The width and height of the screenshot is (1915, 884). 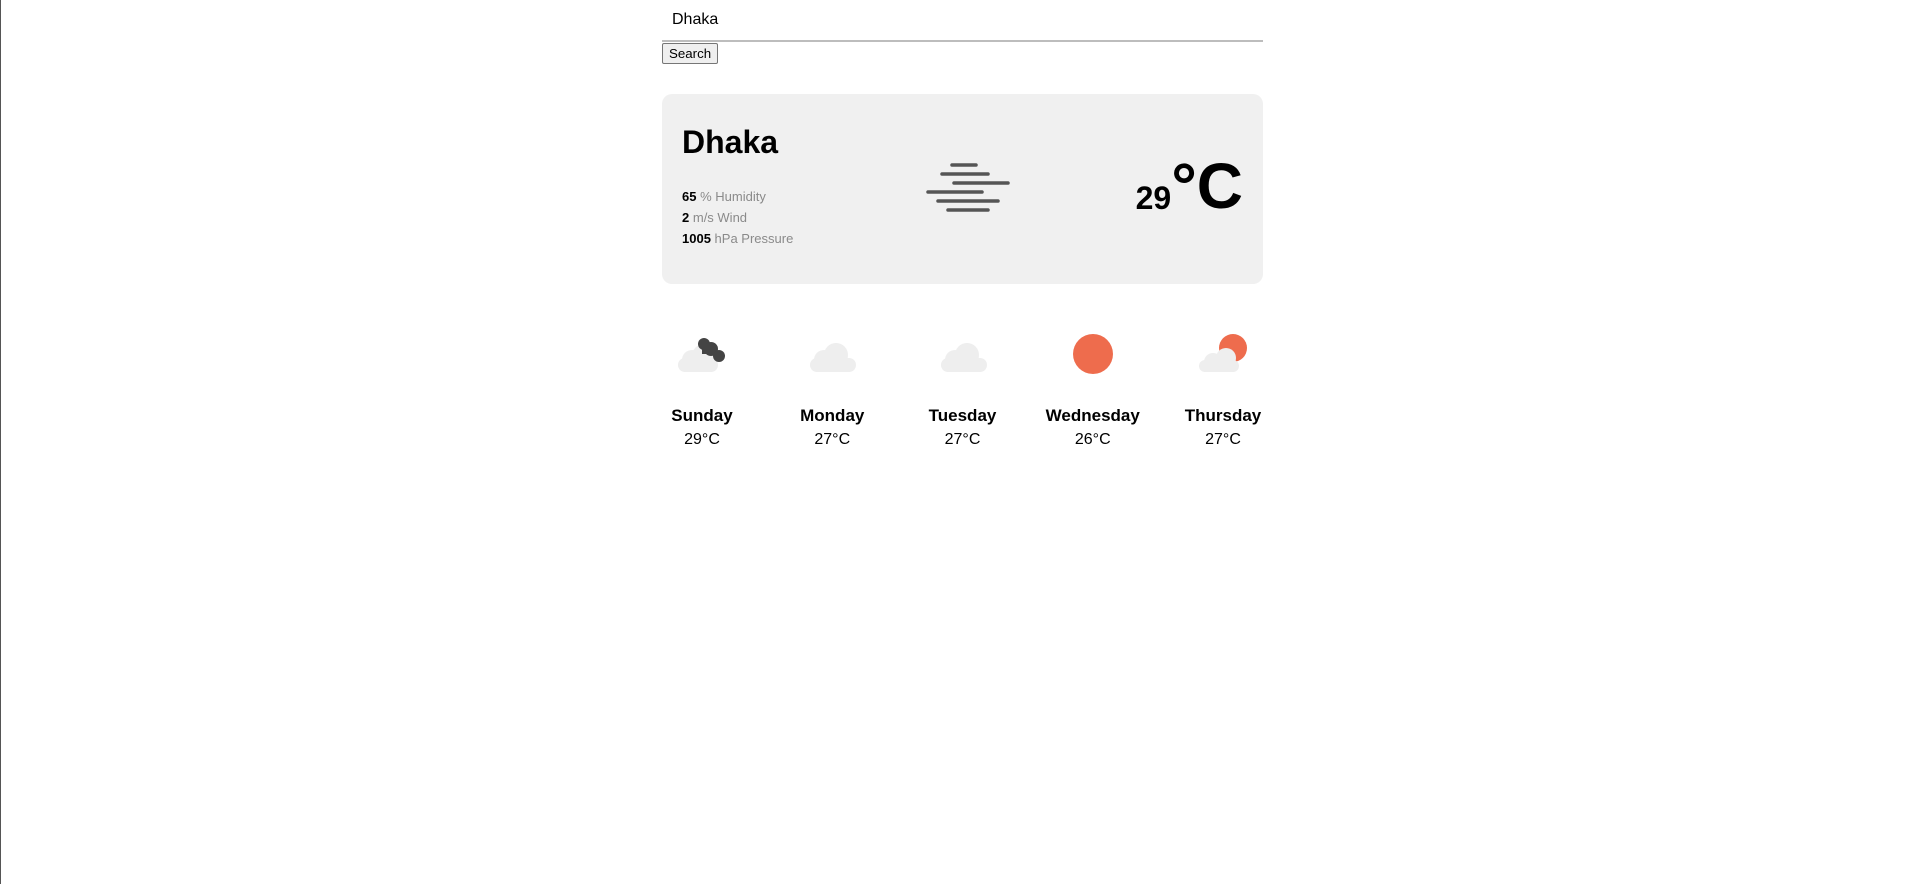 What do you see at coordinates (702, 415) in the screenshot?
I see `forecast-day-name: Sunday` at bounding box center [702, 415].